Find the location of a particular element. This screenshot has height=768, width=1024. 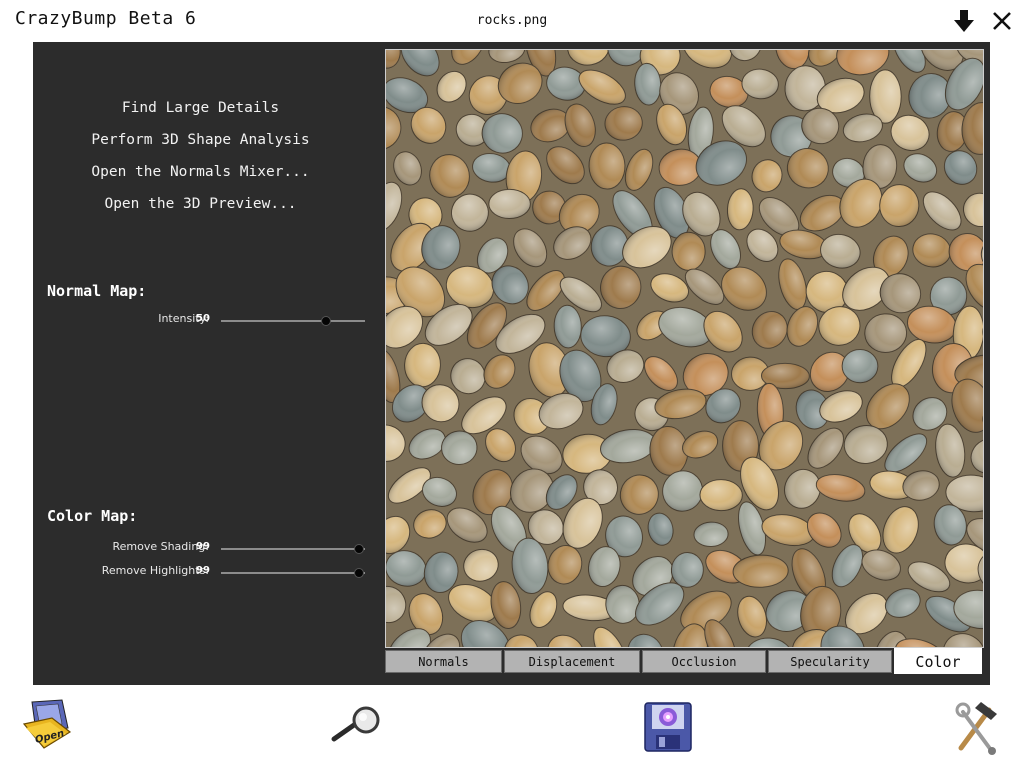

tab-normals: Normals is located at coordinates (443, 661).